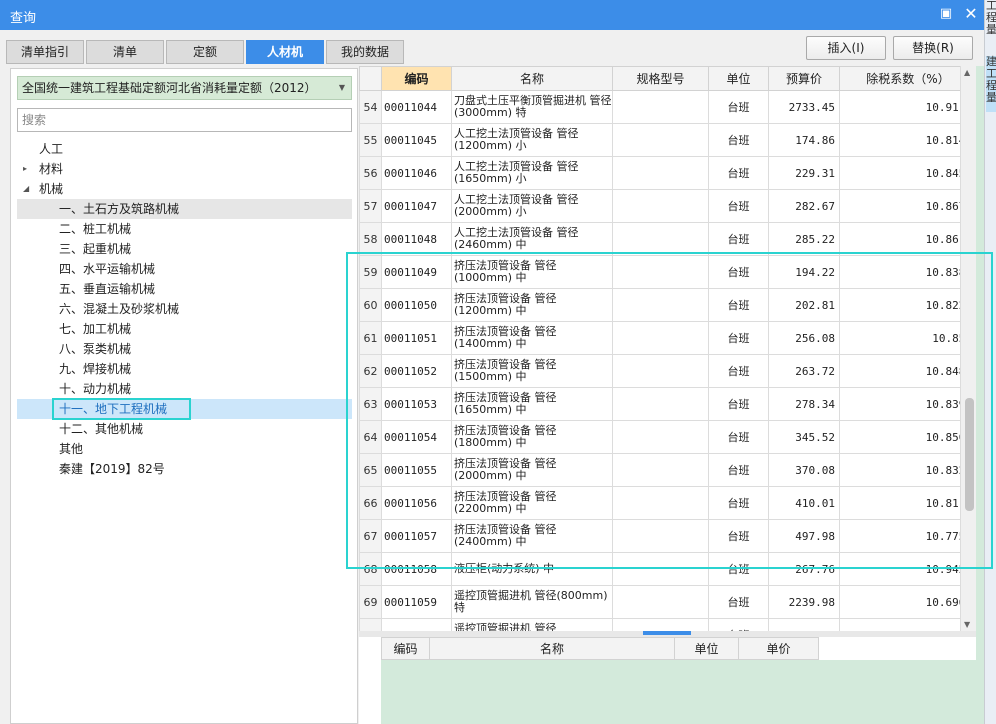  What do you see at coordinates (532, 78) in the screenshot?
I see `header-name: 名称` at bounding box center [532, 78].